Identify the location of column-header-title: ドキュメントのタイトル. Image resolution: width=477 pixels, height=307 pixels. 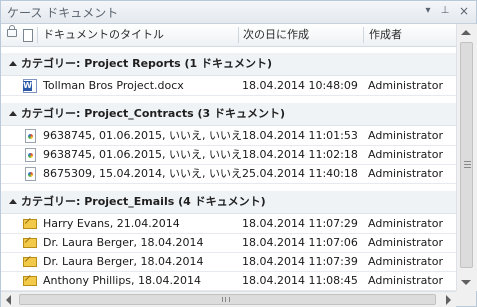
(103, 35).